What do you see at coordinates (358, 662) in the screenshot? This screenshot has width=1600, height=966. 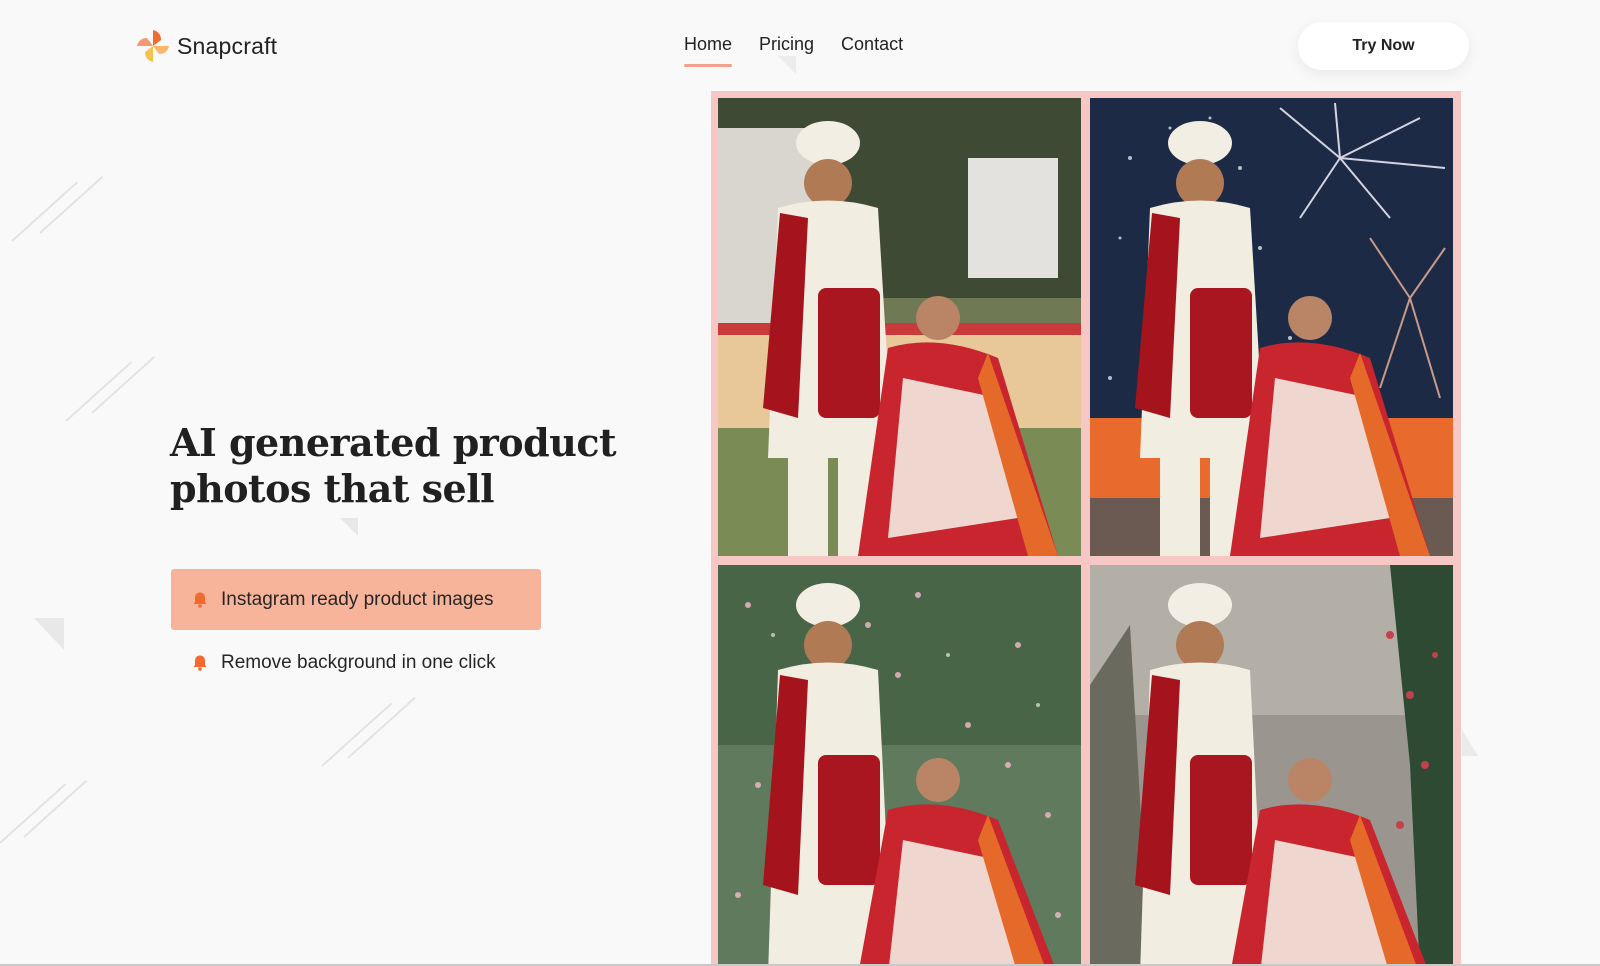 I see `feature-label: Remove background in one click` at bounding box center [358, 662].